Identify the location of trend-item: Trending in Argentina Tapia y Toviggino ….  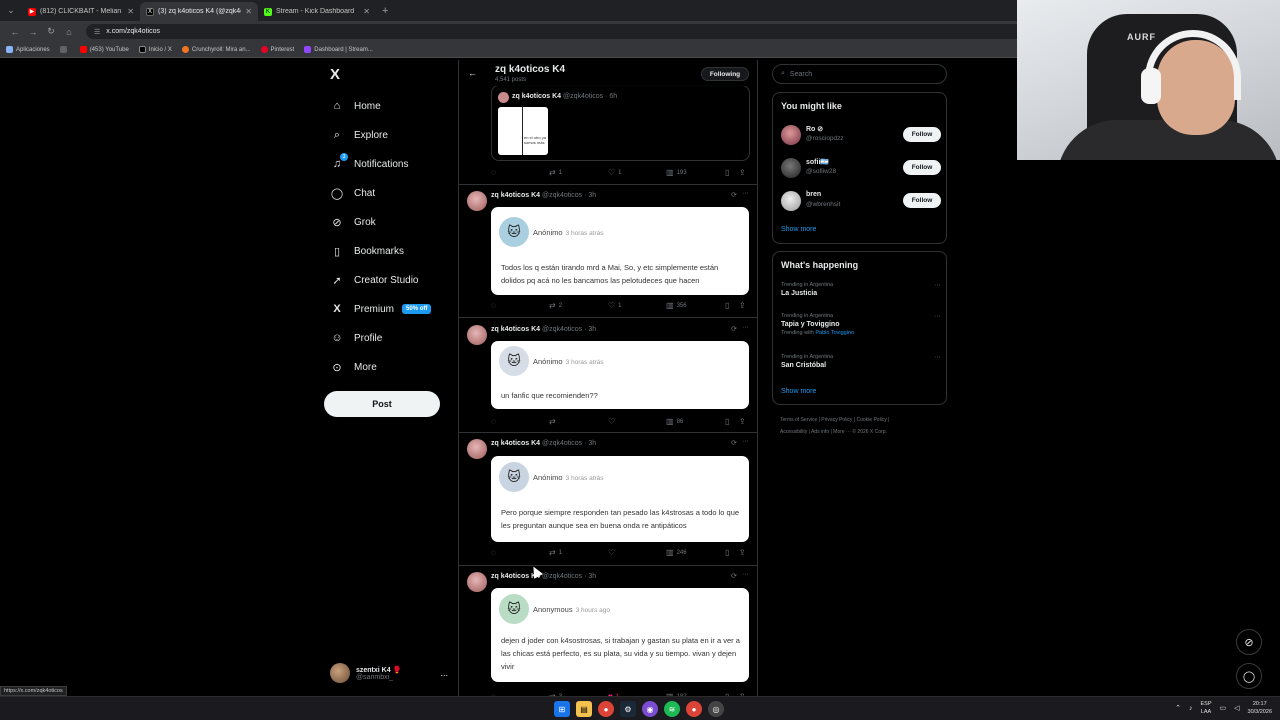
(861, 324).